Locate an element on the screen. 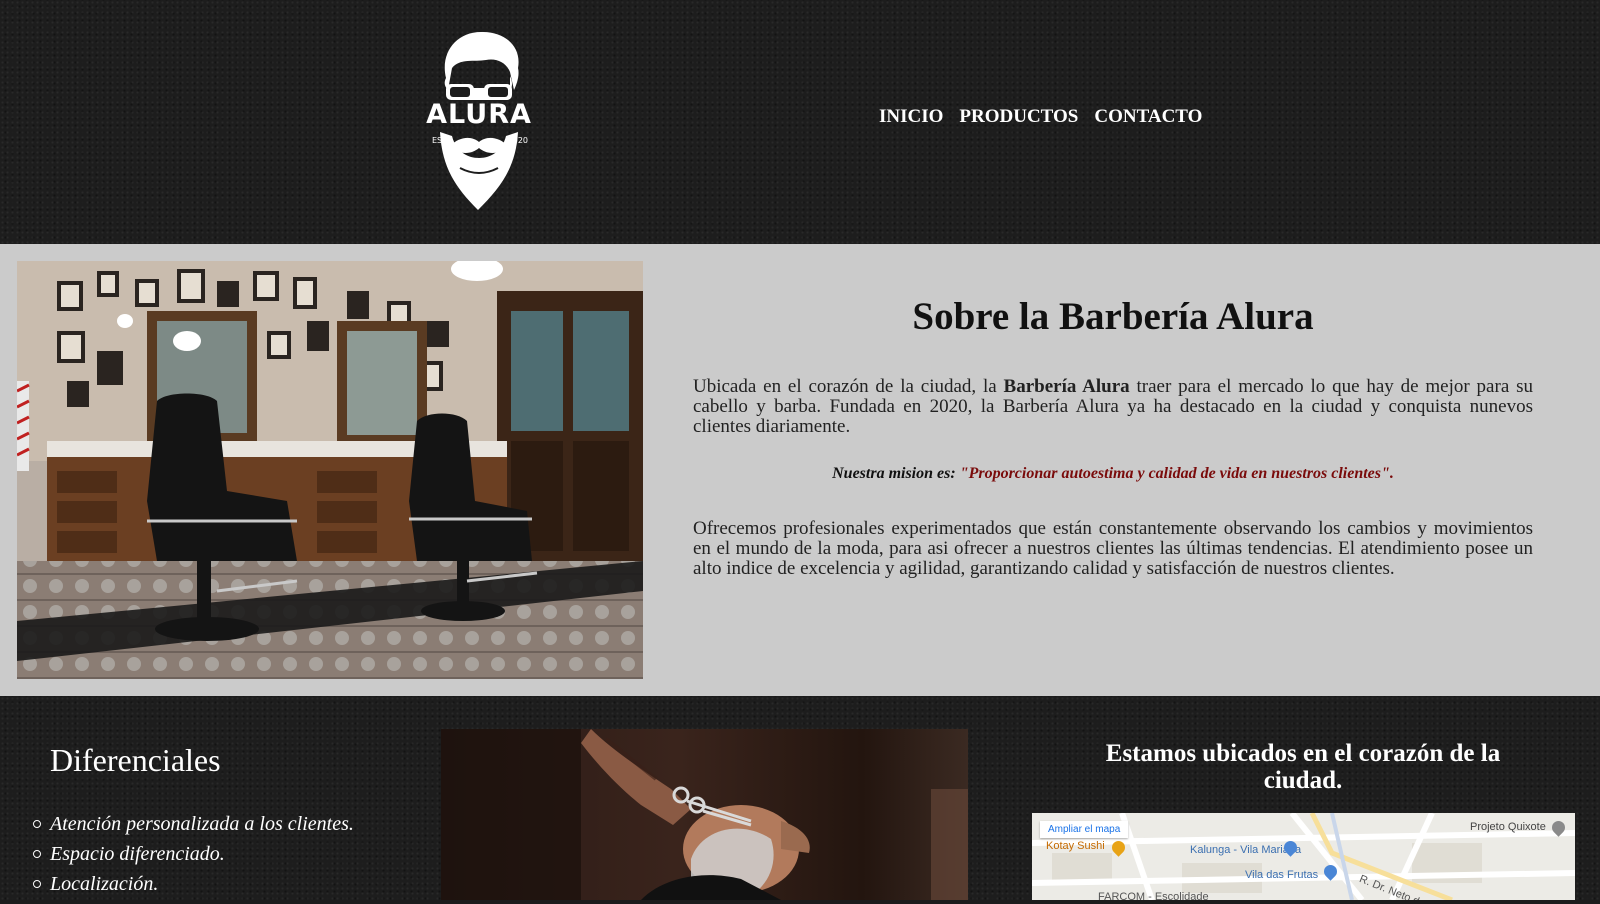 The width and height of the screenshot is (1600, 904). map-place-label: FARCOM - Escolidade is located at coordinates (1153, 895).